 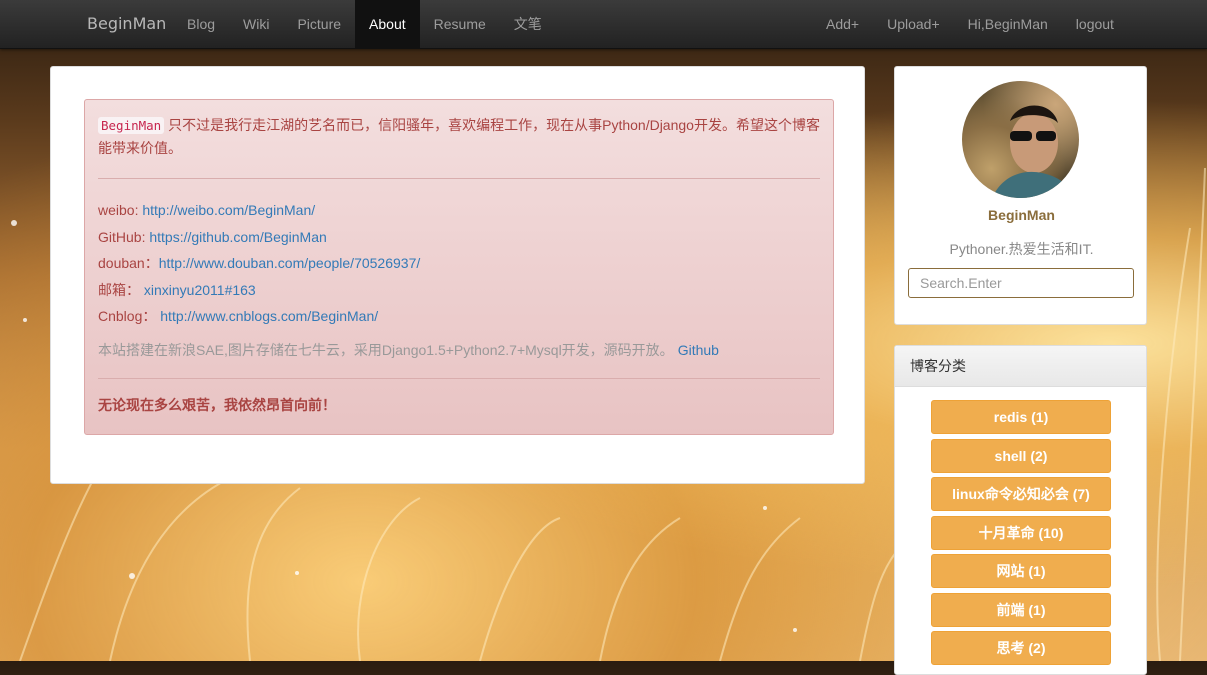 I want to click on brand-link: BeginMan, so click(x=126, y=24).